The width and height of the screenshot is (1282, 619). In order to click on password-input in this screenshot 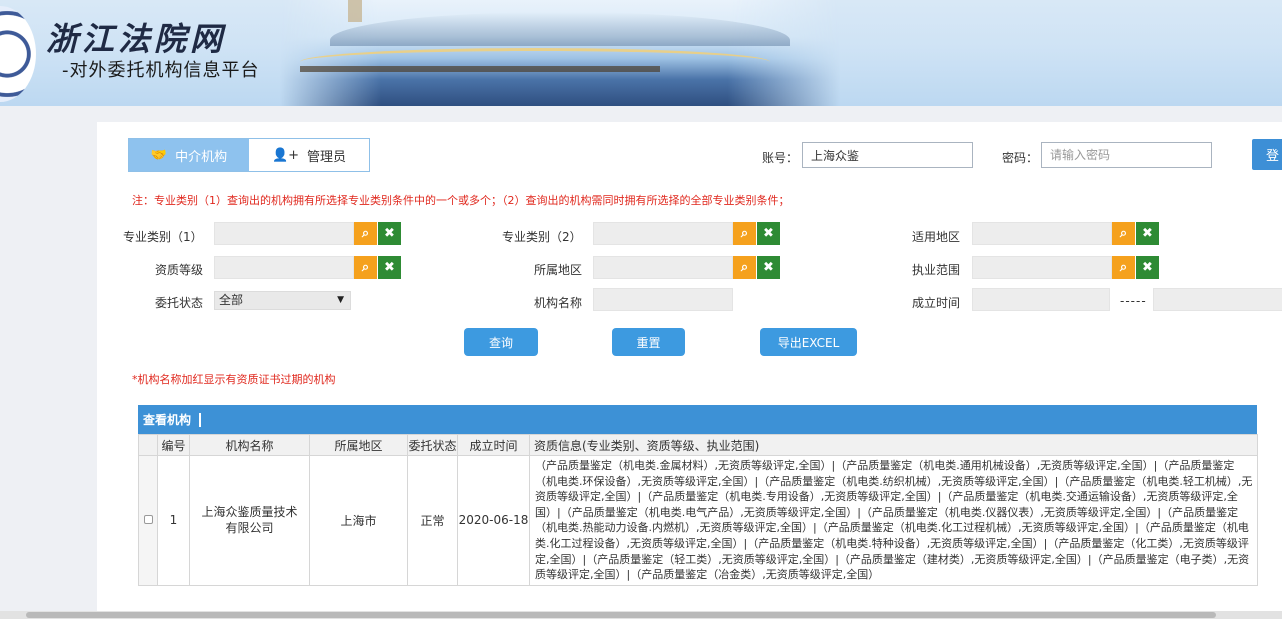, I will do `click(1126, 155)`.